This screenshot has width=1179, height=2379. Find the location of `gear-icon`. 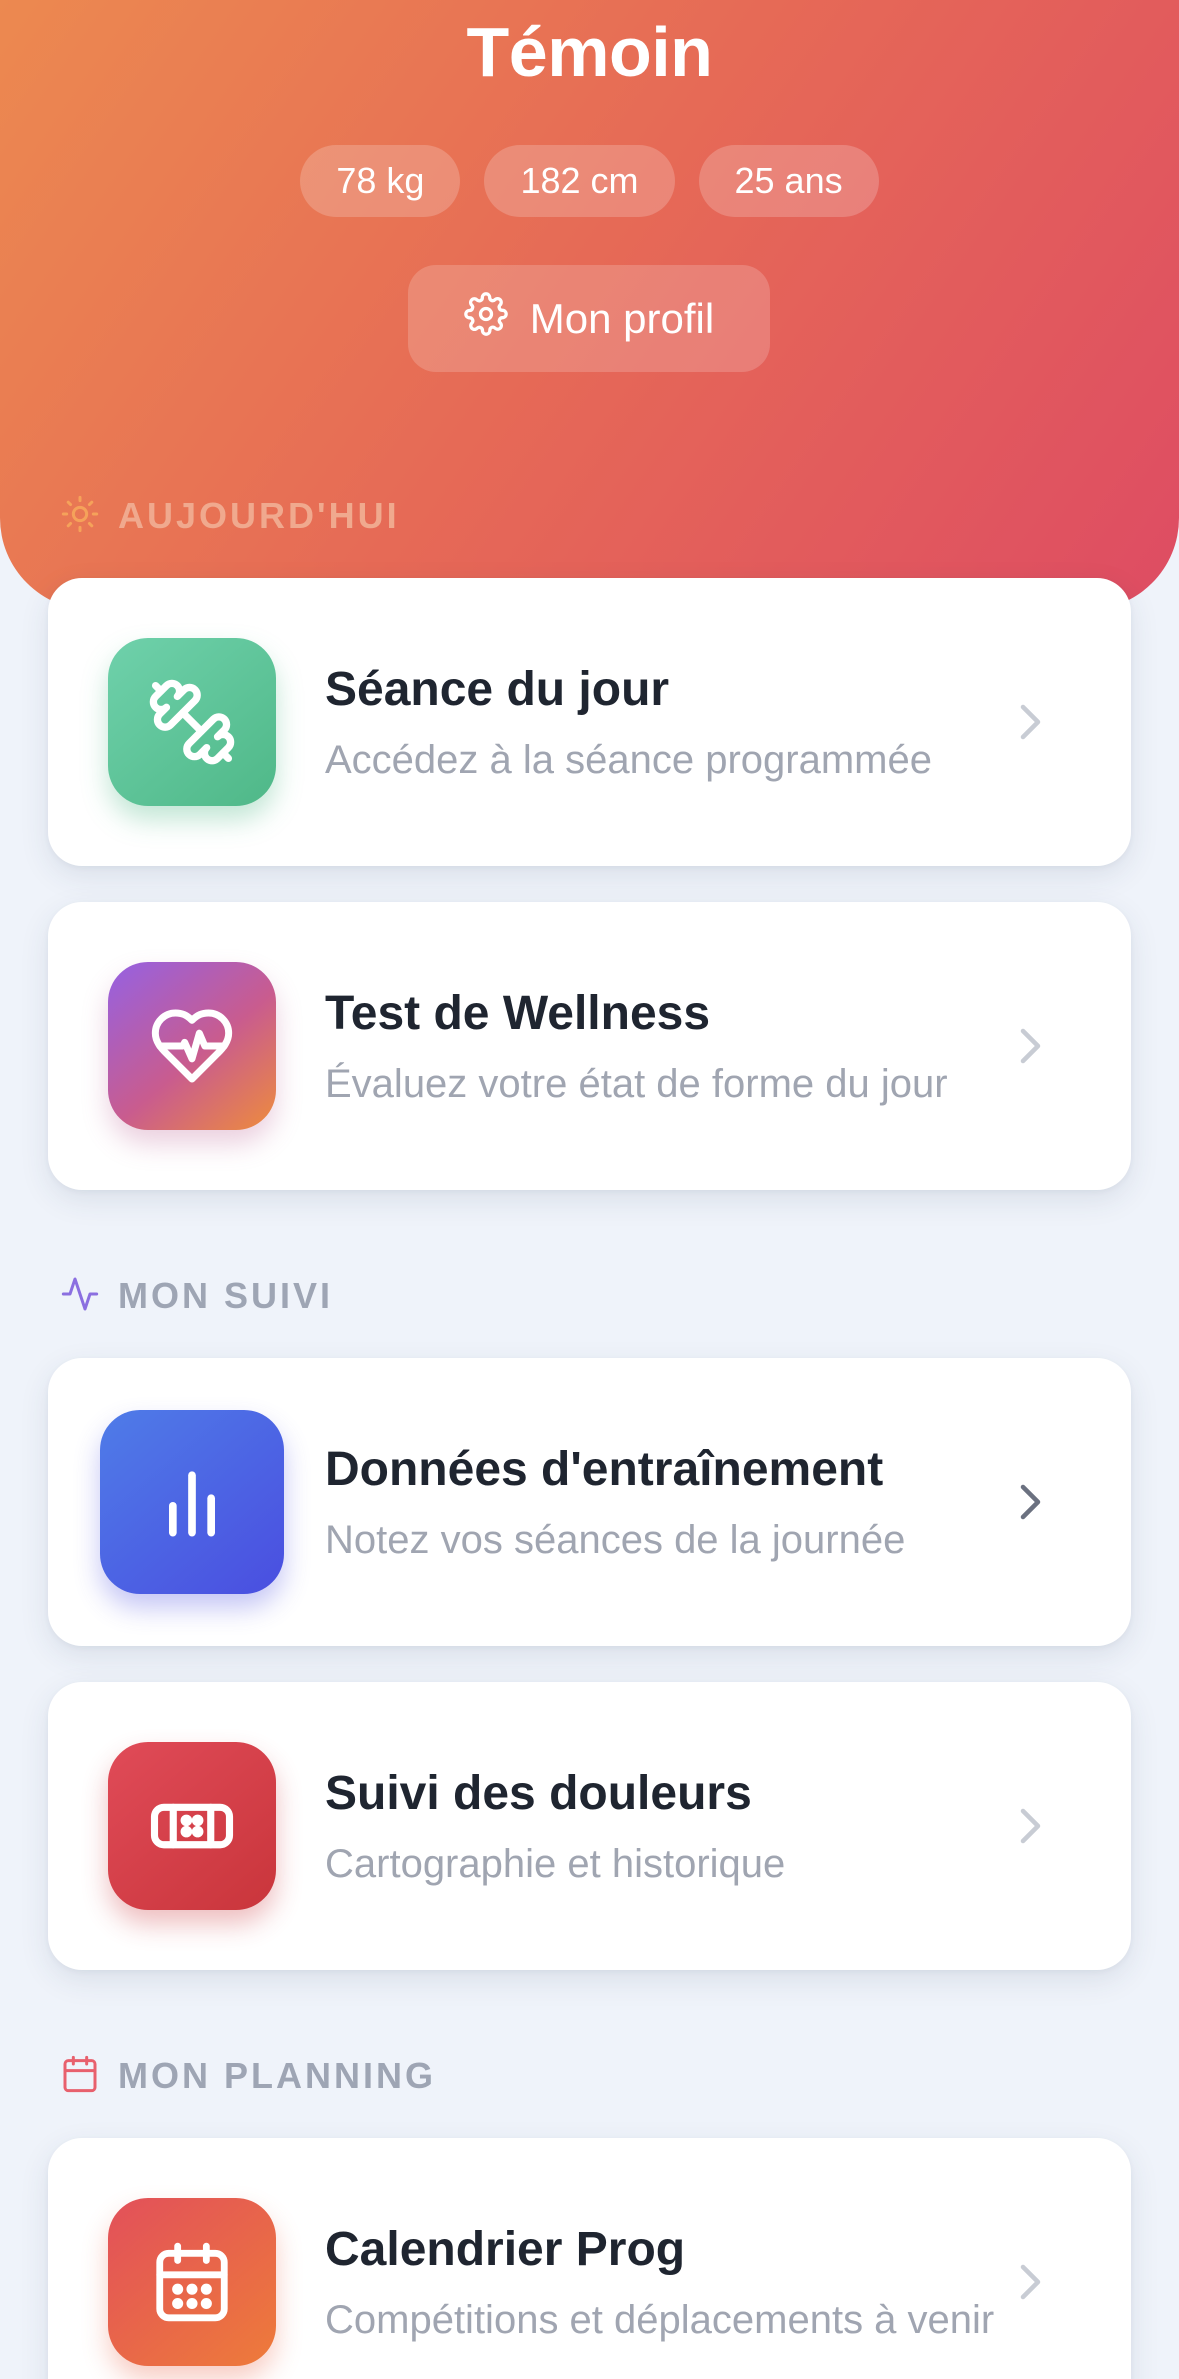

gear-icon is located at coordinates (486, 318).